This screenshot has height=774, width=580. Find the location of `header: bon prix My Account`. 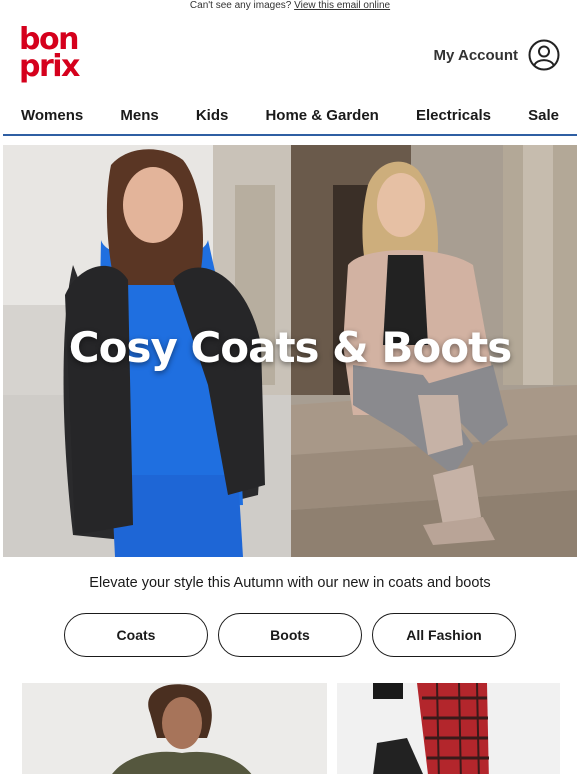

header: bon prix My Account is located at coordinates (290, 59).